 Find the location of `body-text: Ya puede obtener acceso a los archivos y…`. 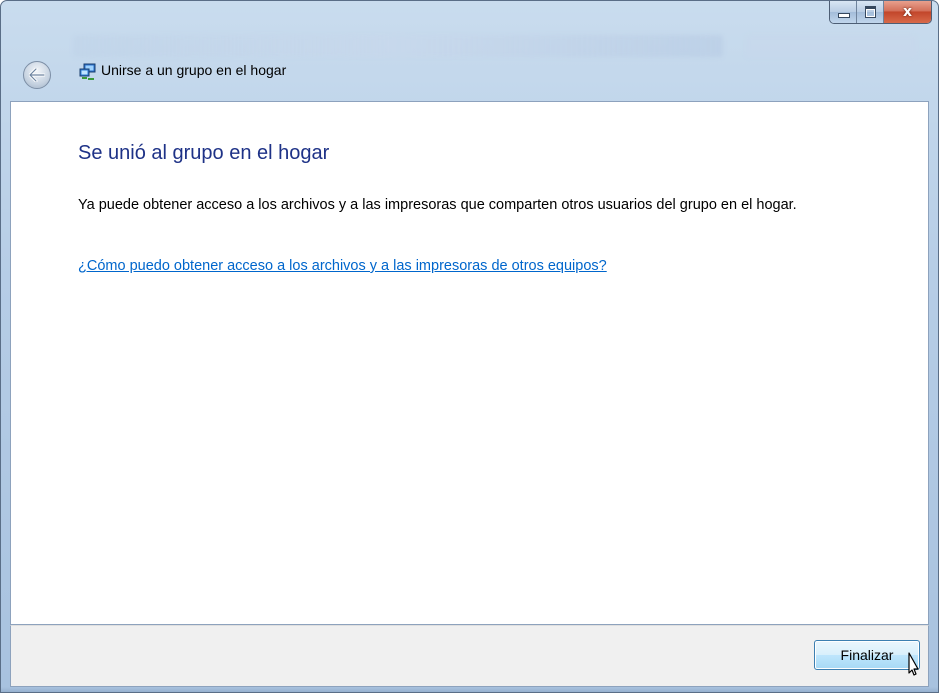

body-text: Ya puede obtener acceso a los archivos y… is located at coordinates (437, 205).